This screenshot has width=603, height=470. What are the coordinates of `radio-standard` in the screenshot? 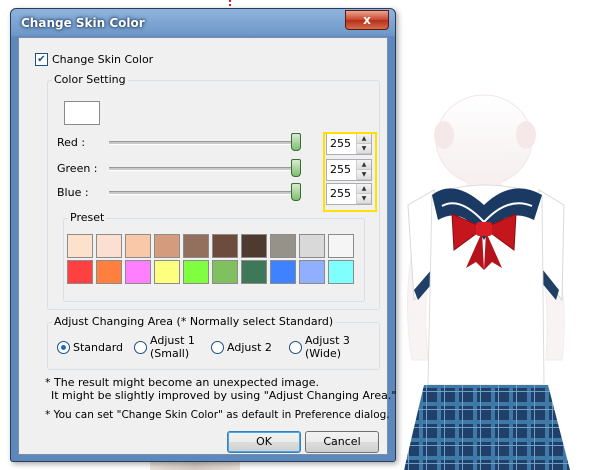 It's located at (63, 347).